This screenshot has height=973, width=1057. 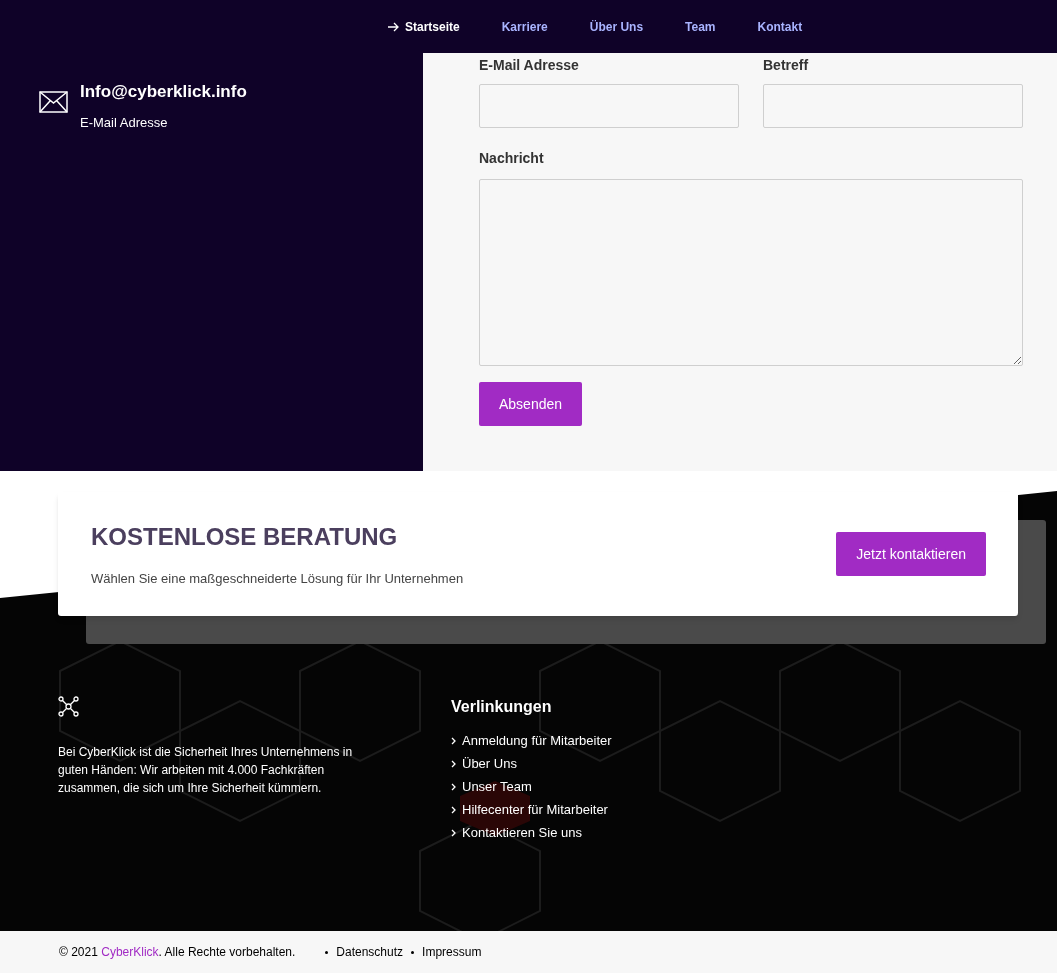 What do you see at coordinates (616, 26) in the screenshot?
I see `nav-link: Über Uns` at bounding box center [616, 26].